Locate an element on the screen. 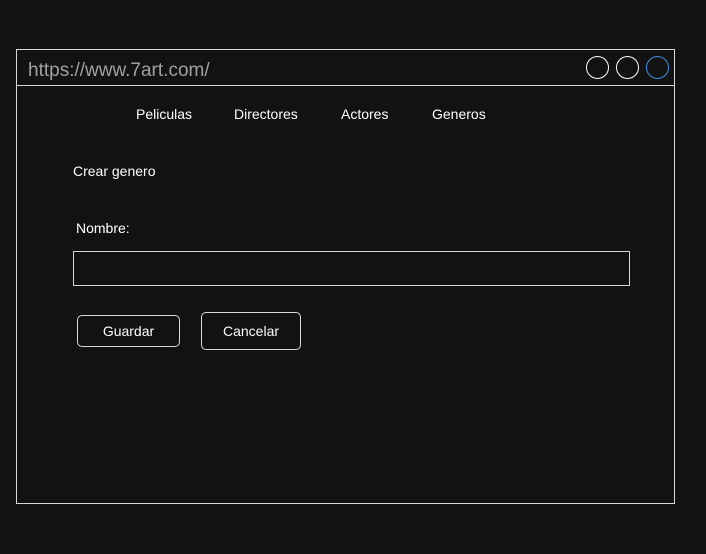 Image resolution: width=706 pixels, height=554 pixels. name-input is located at coordinates (351, 268).